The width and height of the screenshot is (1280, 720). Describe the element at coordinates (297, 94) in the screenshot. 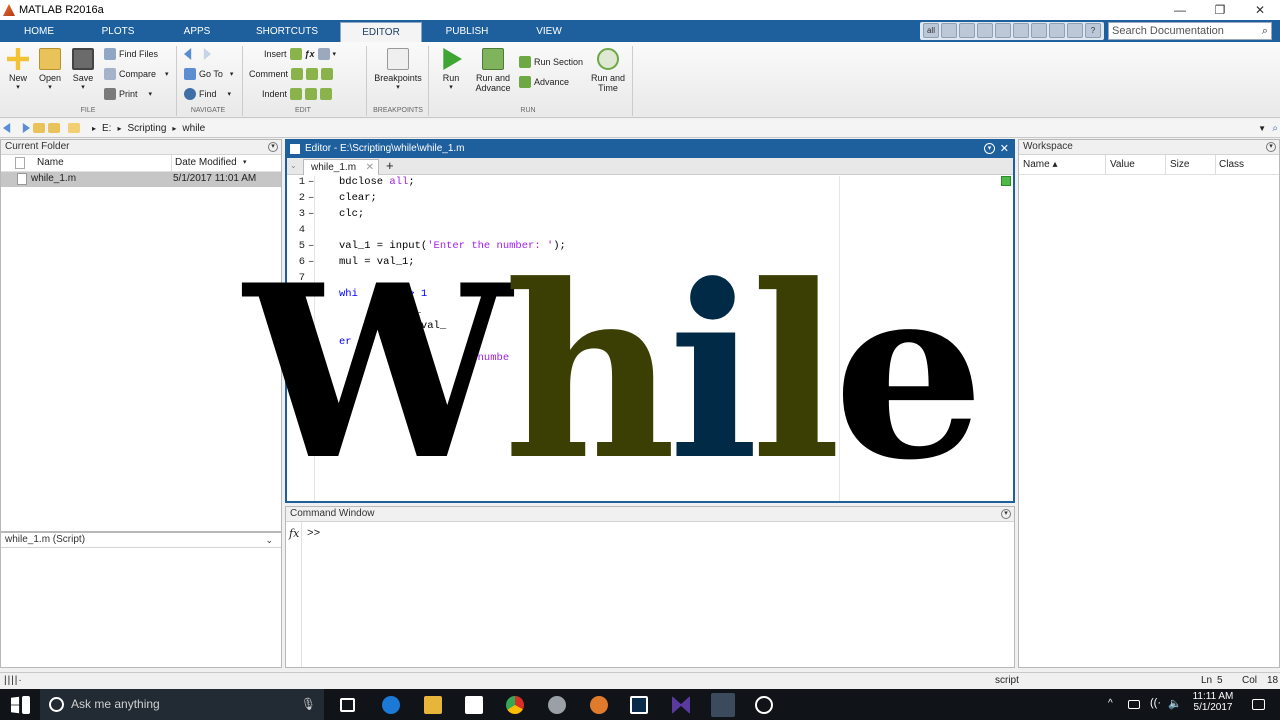

I see `indent-button: Indent` at that location.